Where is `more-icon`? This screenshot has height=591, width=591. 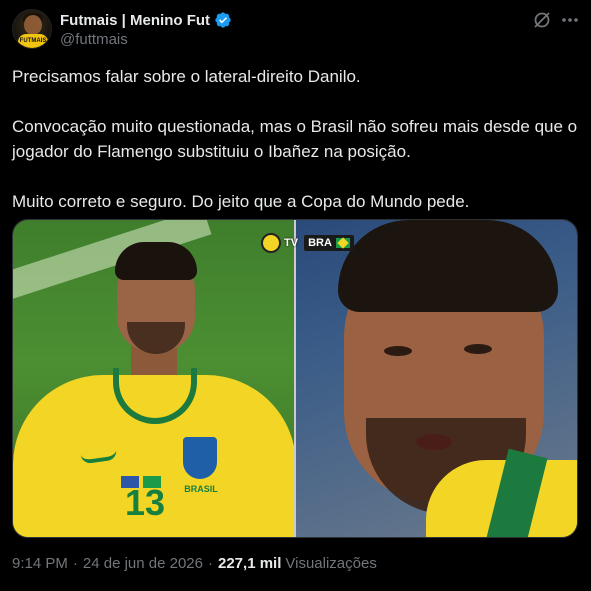
more-icon is located at coordinates (570, 20).